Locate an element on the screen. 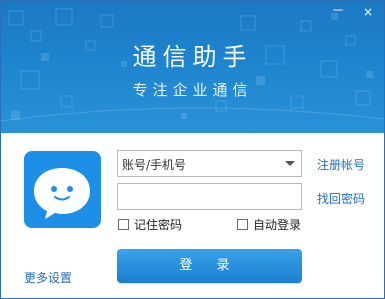  close-button: × is located at coordinates (368, 12).